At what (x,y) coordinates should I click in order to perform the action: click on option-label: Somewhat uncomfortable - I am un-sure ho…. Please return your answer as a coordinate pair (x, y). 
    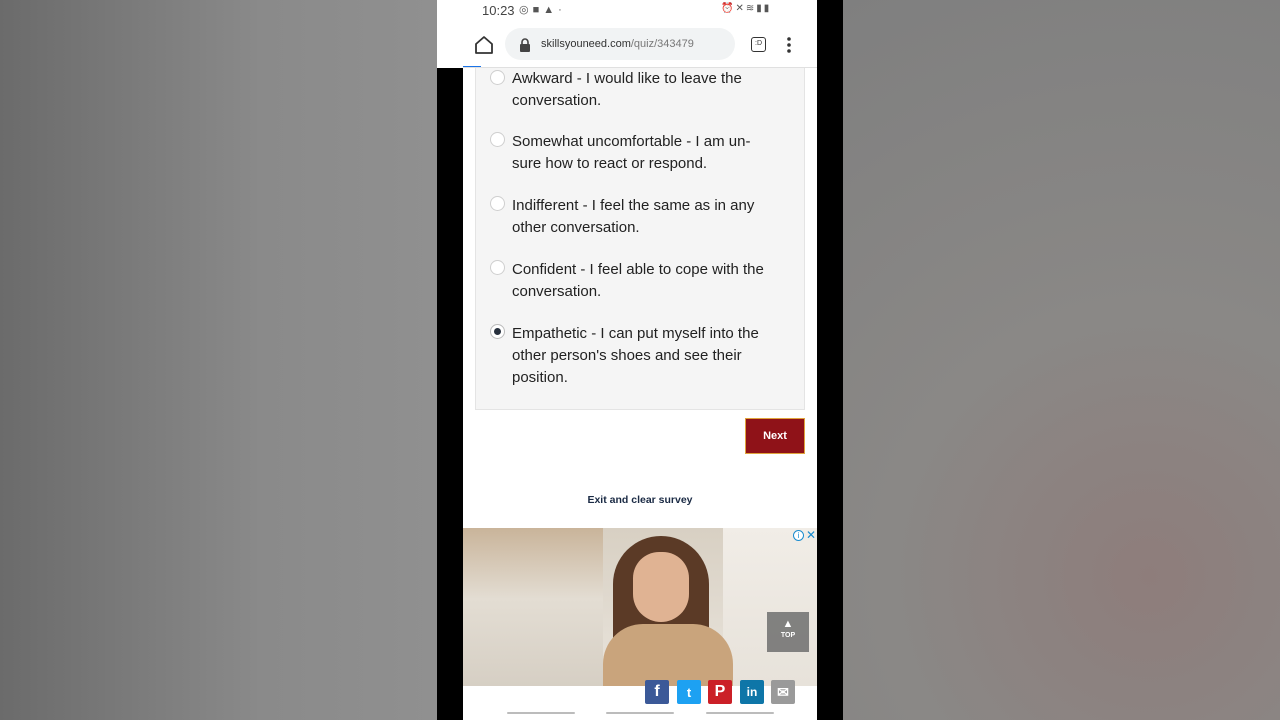
    Looking at the image, I should click on (631, 152).